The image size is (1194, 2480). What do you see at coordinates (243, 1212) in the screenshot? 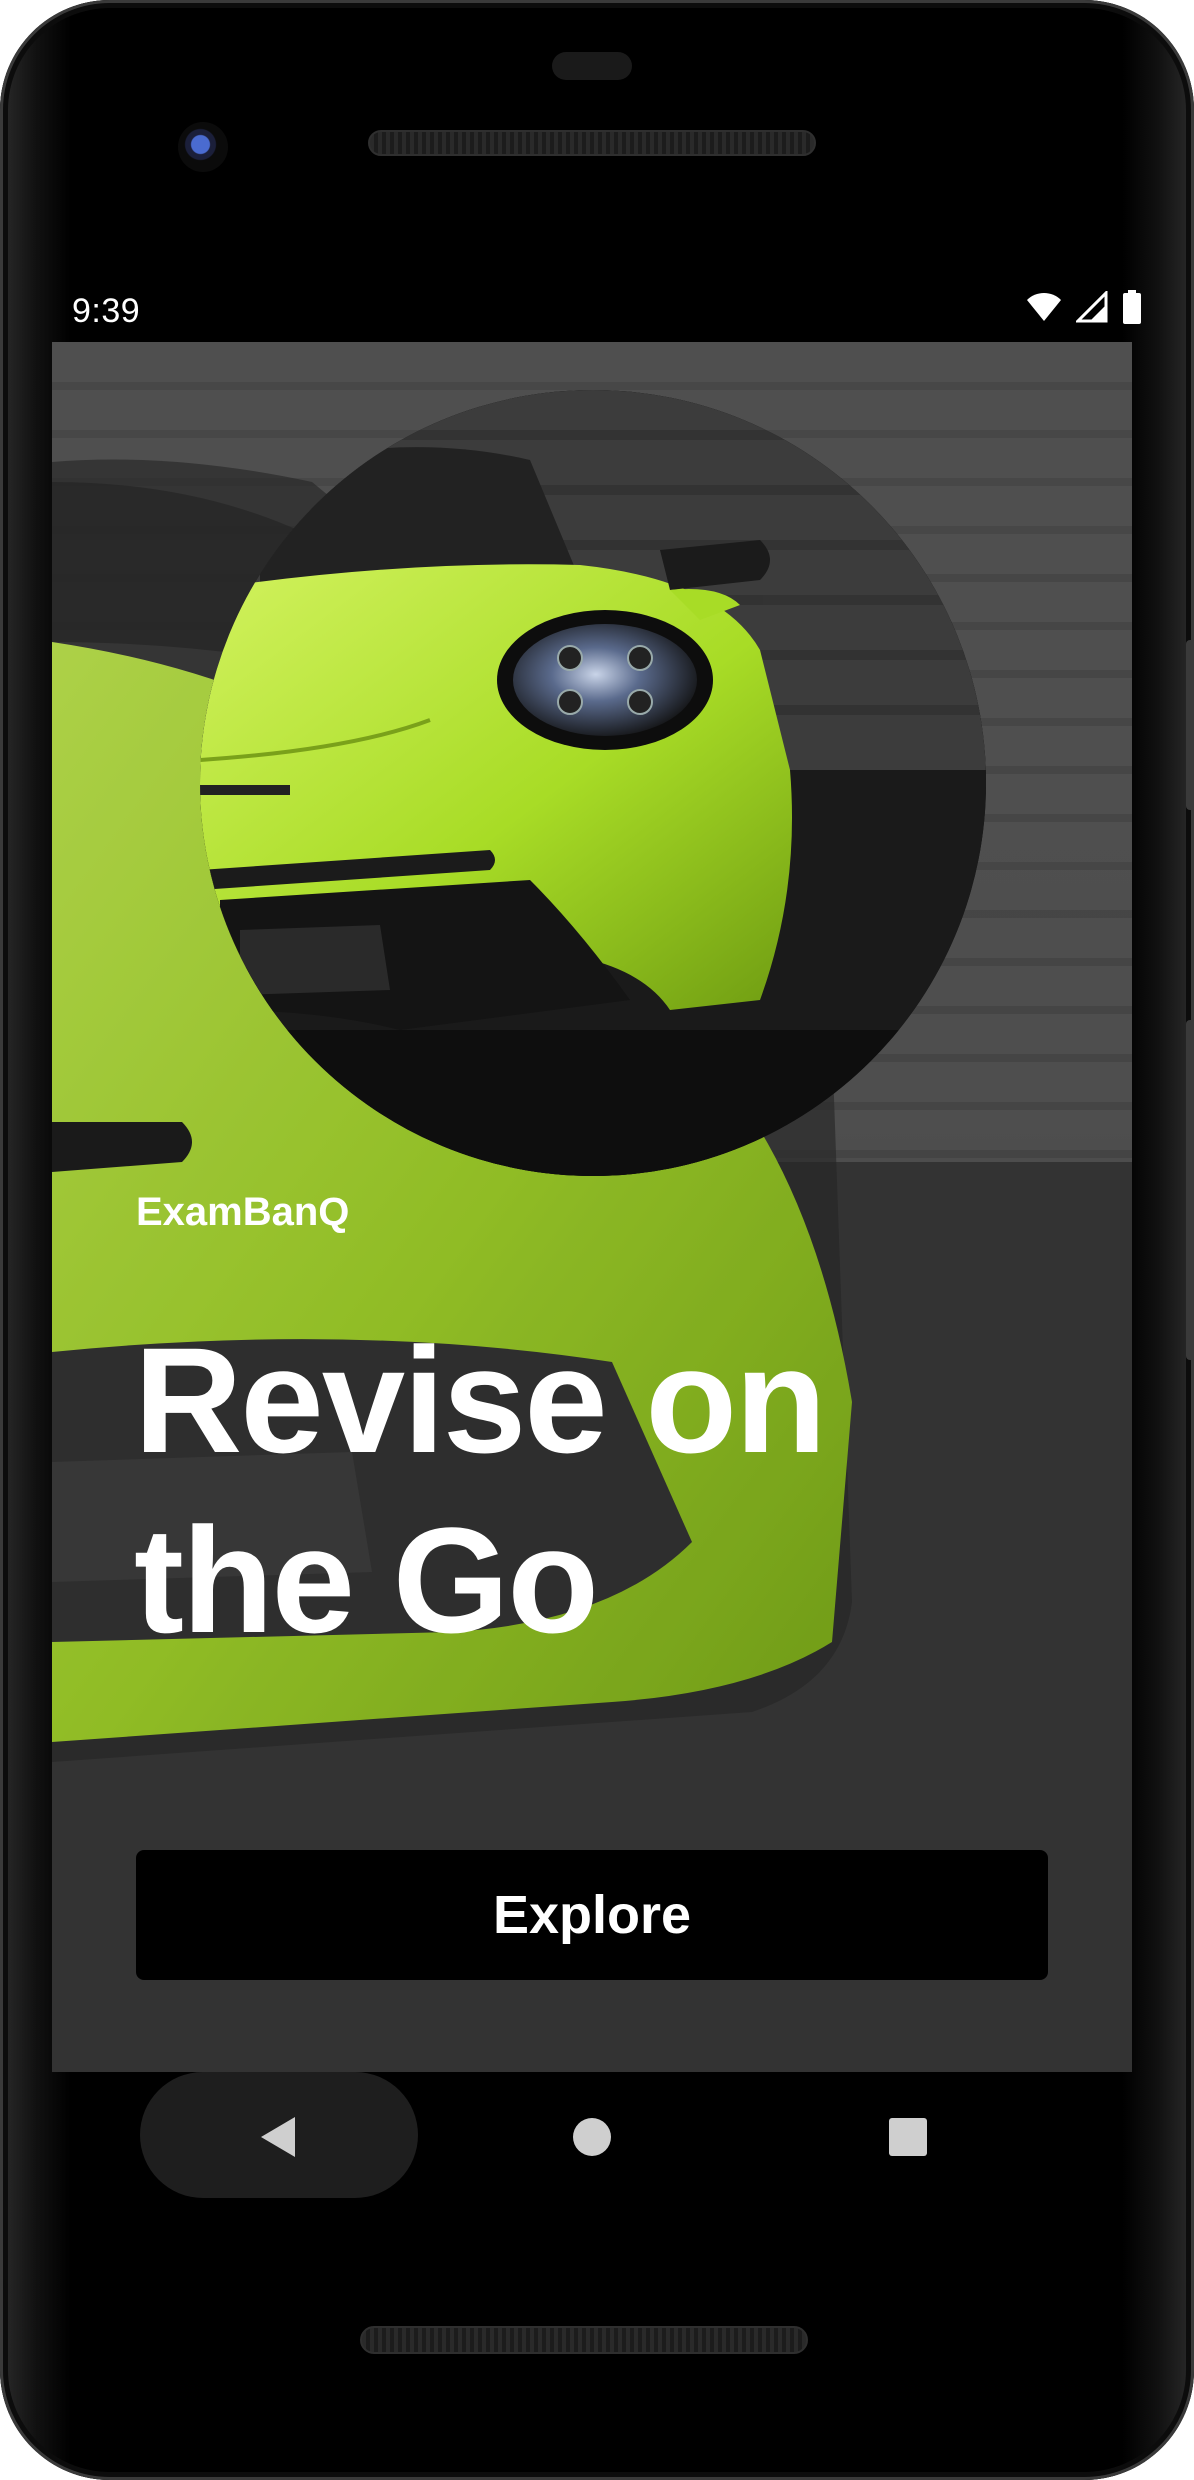
I see `app-brand-label: ExamBanQ` at bounding box center [243, 1212].